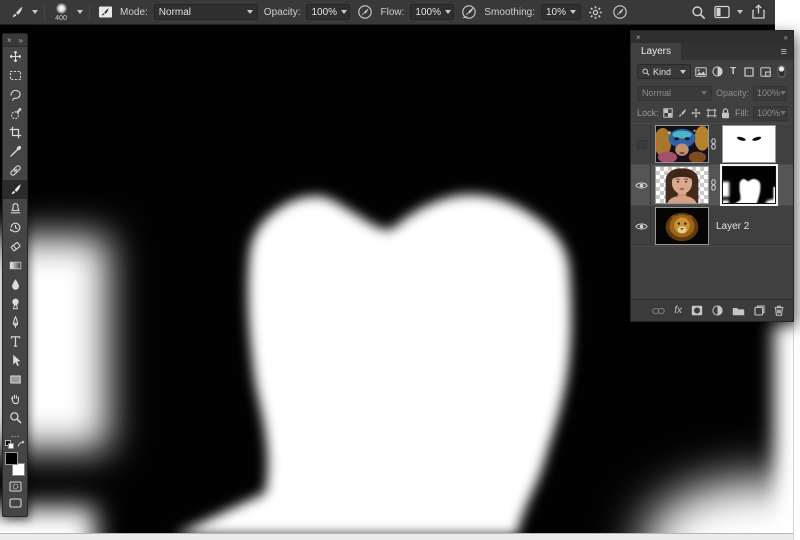 The height and width of the screenshot is (540, 800). I want to click on filter-type-layers-icon: T, so click(733, 72).